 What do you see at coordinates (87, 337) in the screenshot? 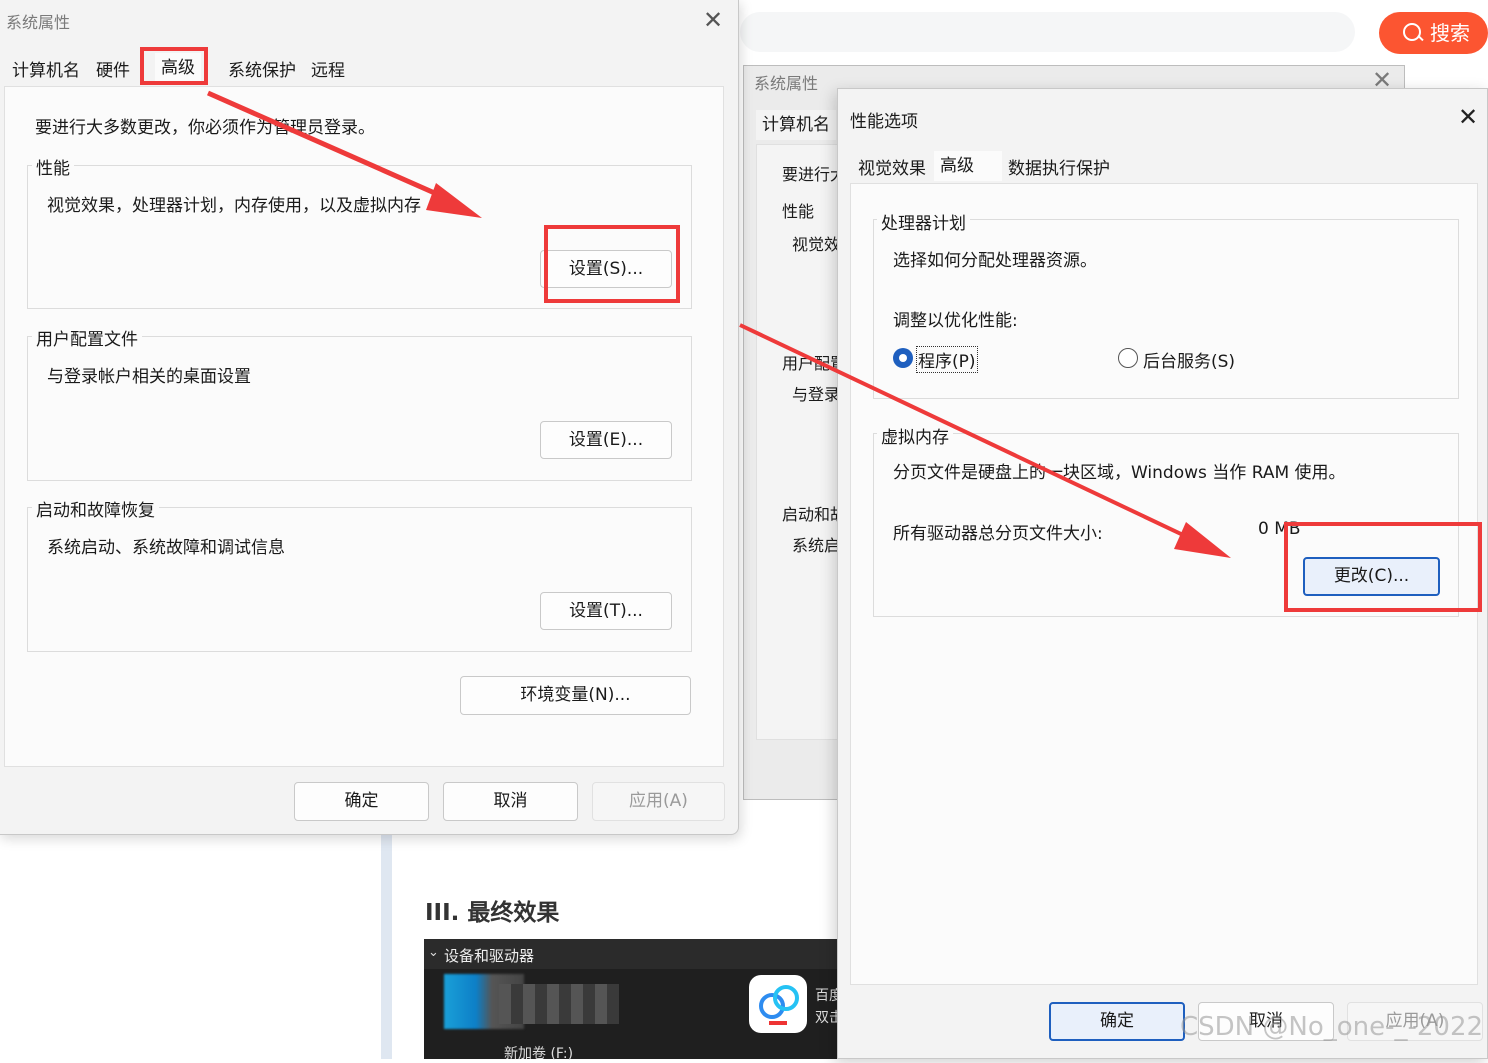
I see `user-profiles-label: 用户配置文件` at bounding box center [87, 337].